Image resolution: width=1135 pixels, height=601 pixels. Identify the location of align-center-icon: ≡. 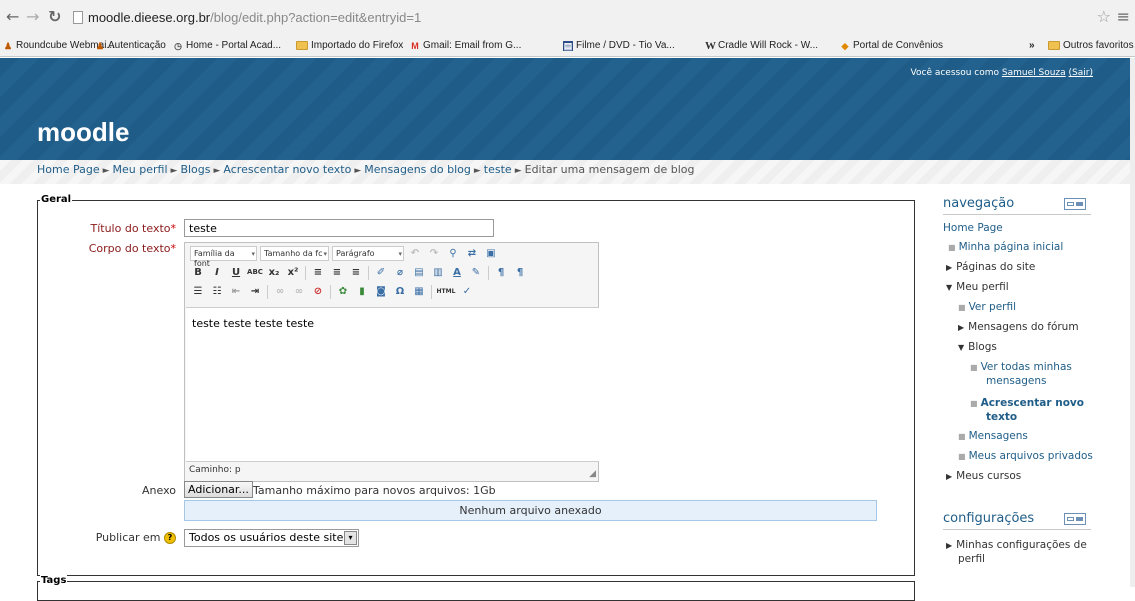
(337, 272).